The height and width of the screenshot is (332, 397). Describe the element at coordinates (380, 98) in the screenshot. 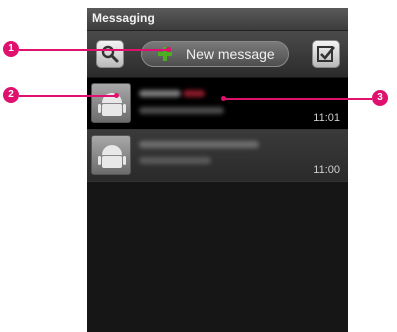

I see `callout-badge-3: 3` at that location.